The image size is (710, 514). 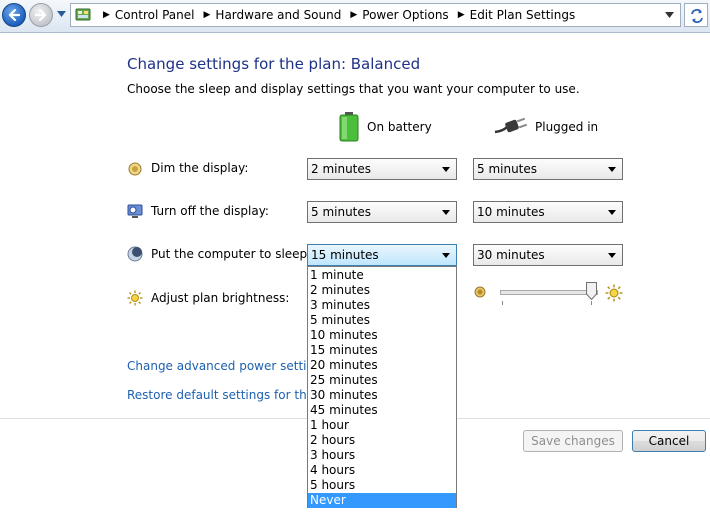 What do you see at coordinates (523, 15) in the screenshot?
I see `breadcrumb-edit-plan-settings: Edit Plan Settings` at bounding box center [523, 15].